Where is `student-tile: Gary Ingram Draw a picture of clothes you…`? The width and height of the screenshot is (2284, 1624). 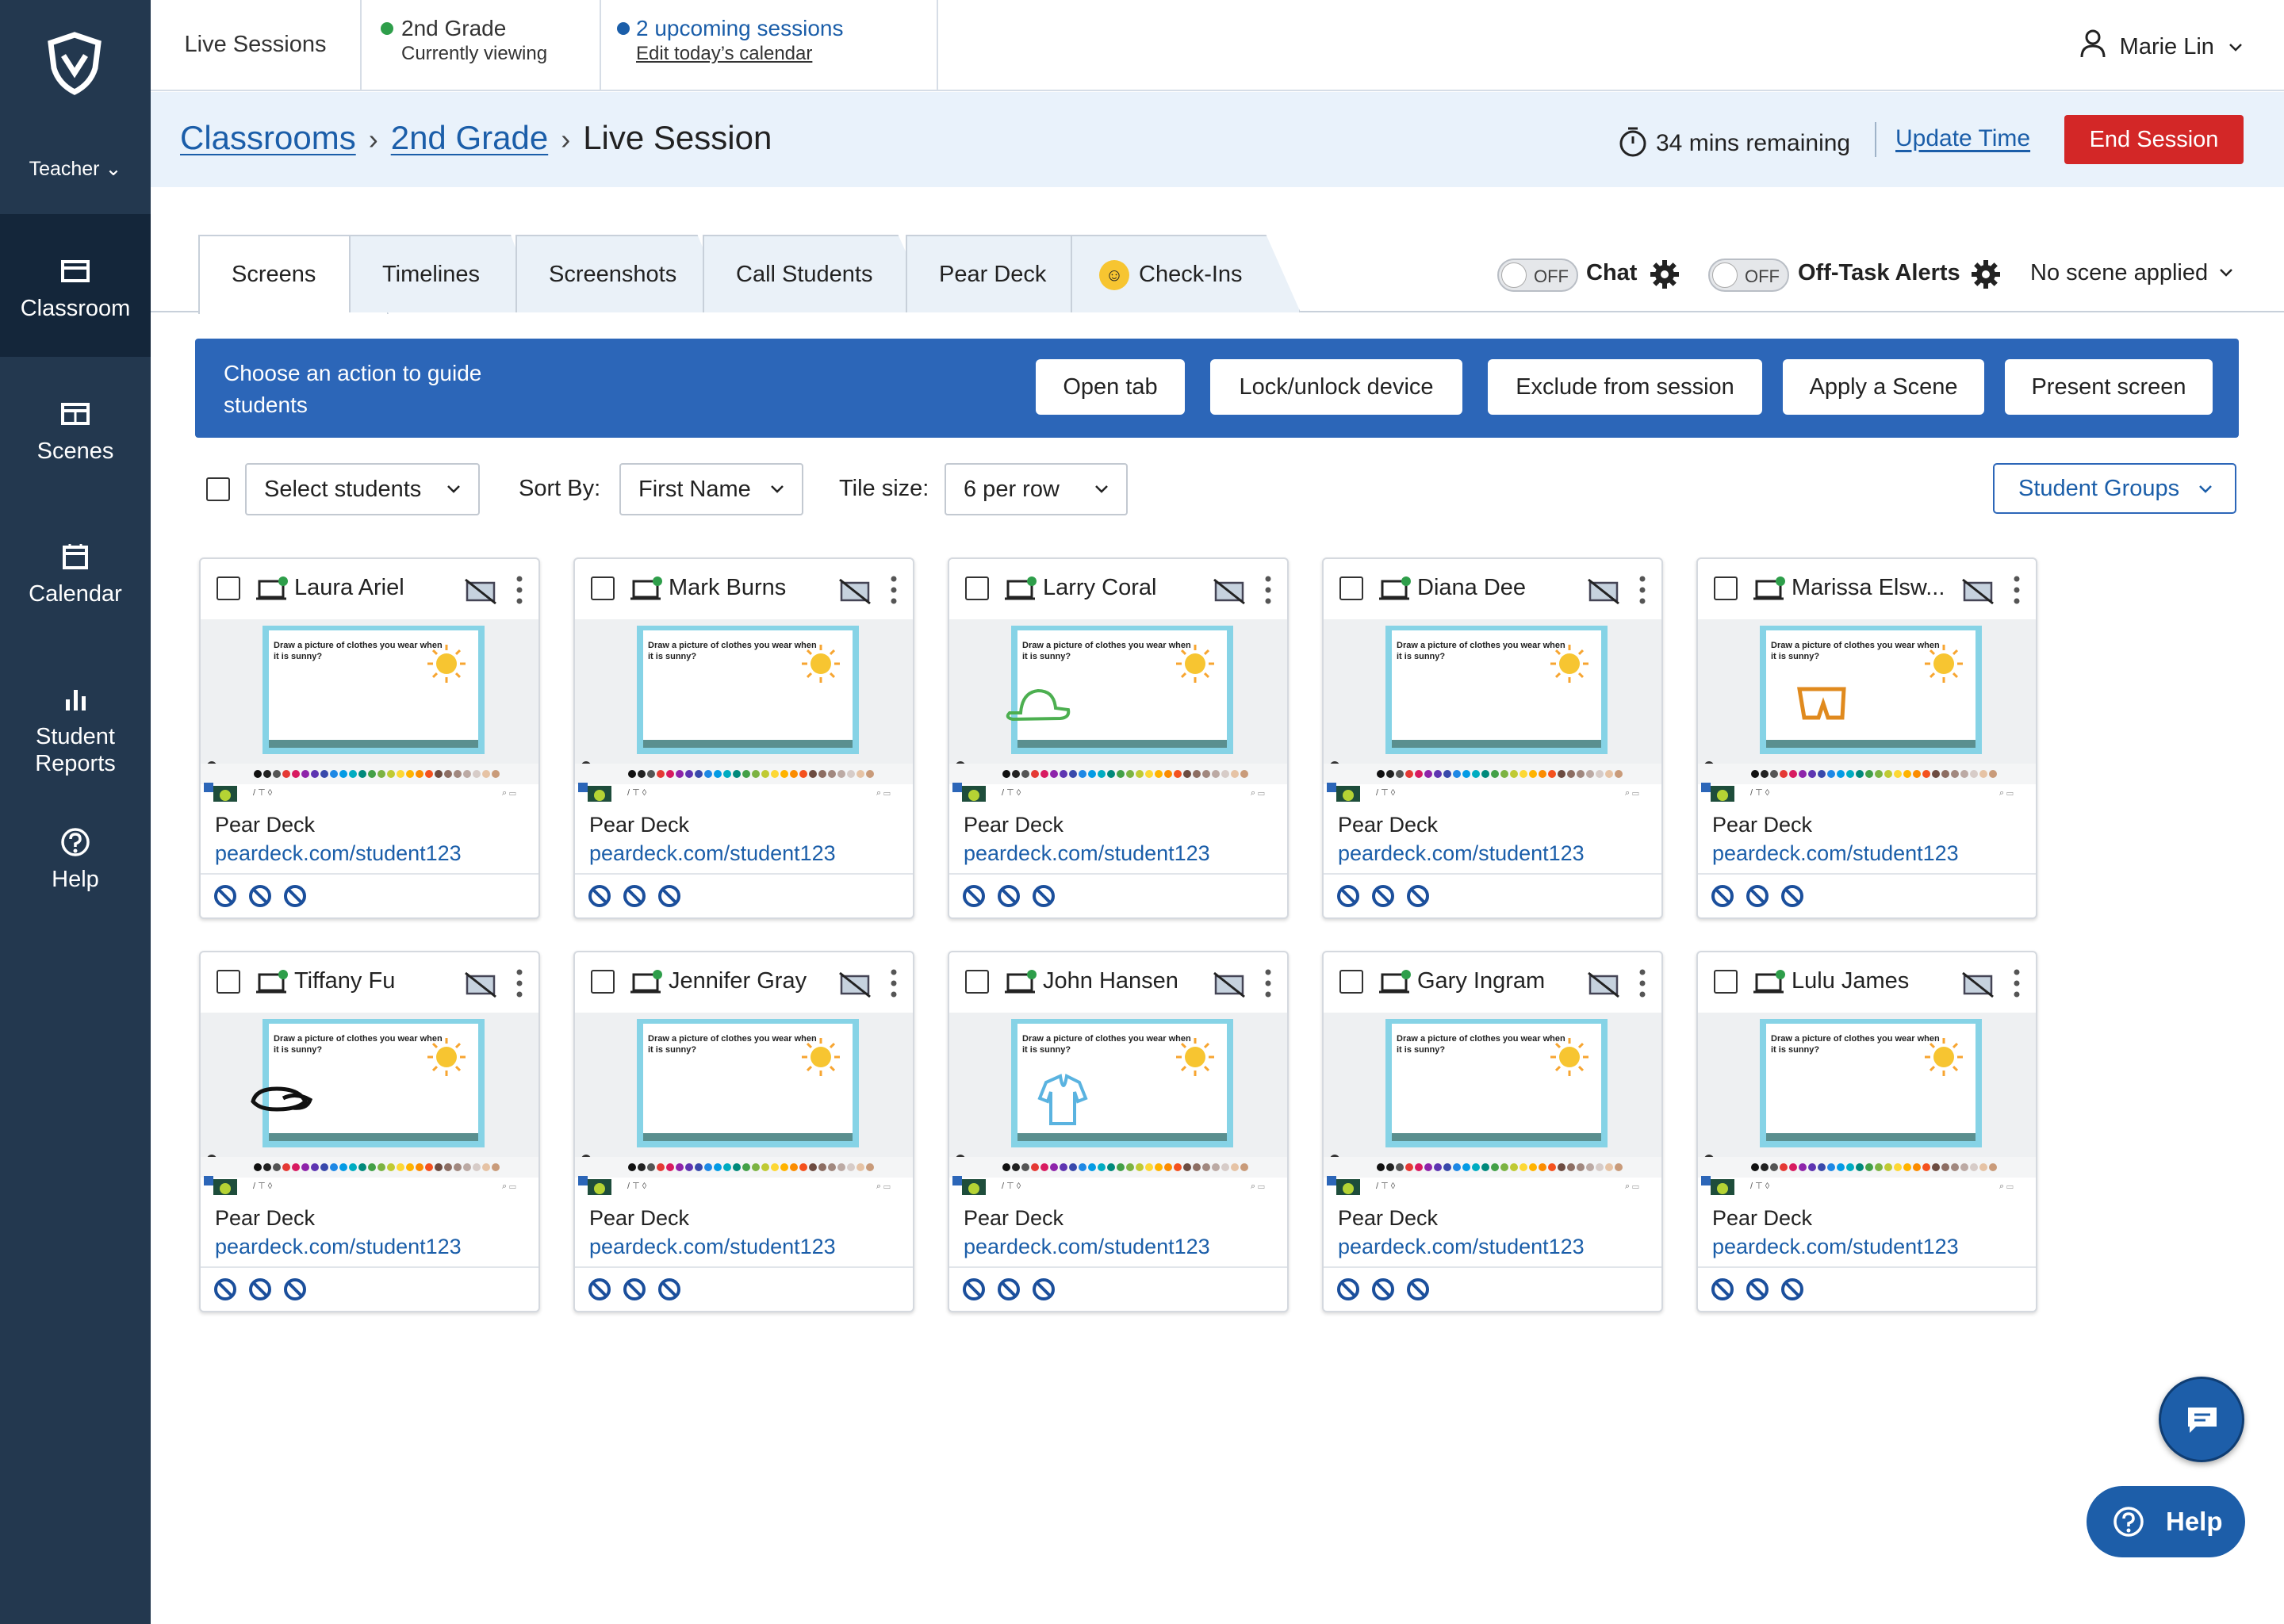
student-tile: Gary Ingram Draw a picture of clothes you… is located at coordinates (1492, 1131).